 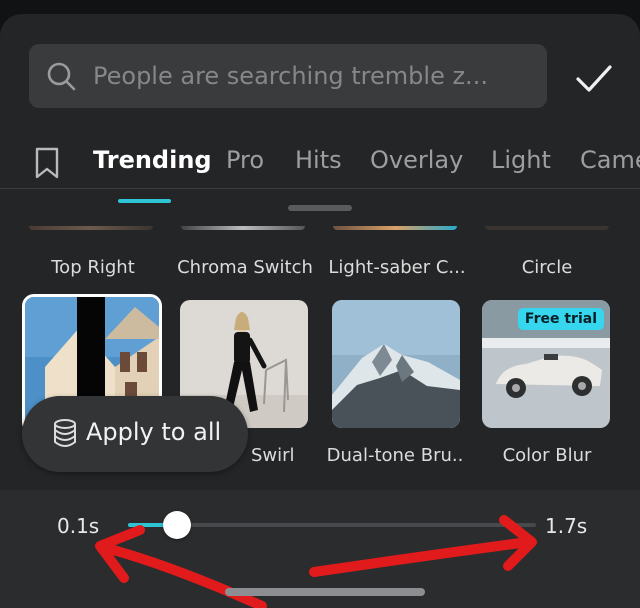 I want to click on tab-overlay: Overlay, so click(x=416, y=160).